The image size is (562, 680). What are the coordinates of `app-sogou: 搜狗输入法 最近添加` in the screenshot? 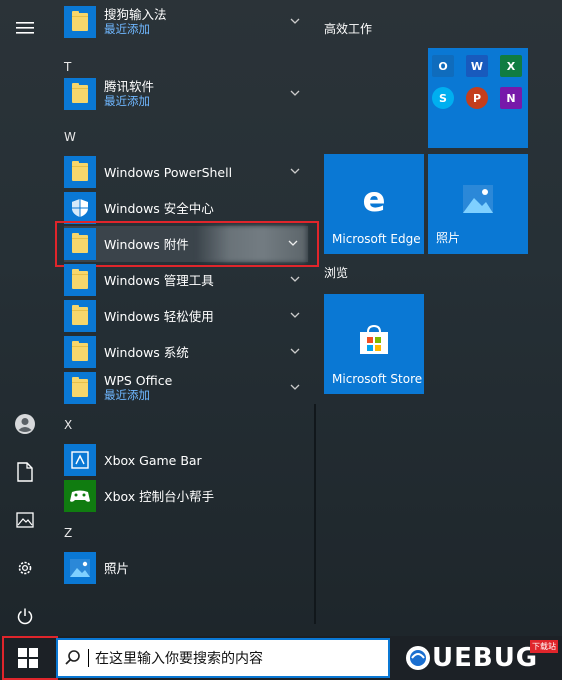 It's located at (186, 22).